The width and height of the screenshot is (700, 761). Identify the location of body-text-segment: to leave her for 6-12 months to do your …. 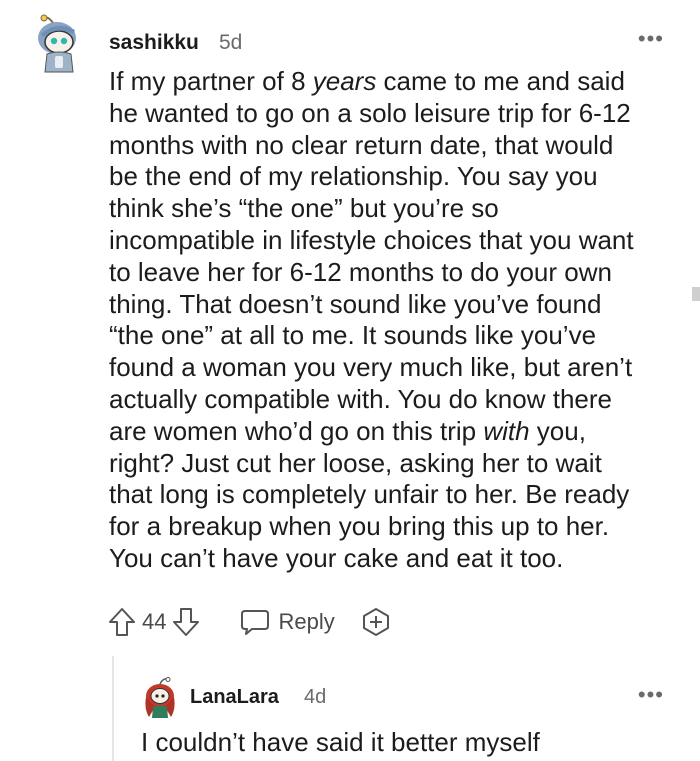
(360, 271).